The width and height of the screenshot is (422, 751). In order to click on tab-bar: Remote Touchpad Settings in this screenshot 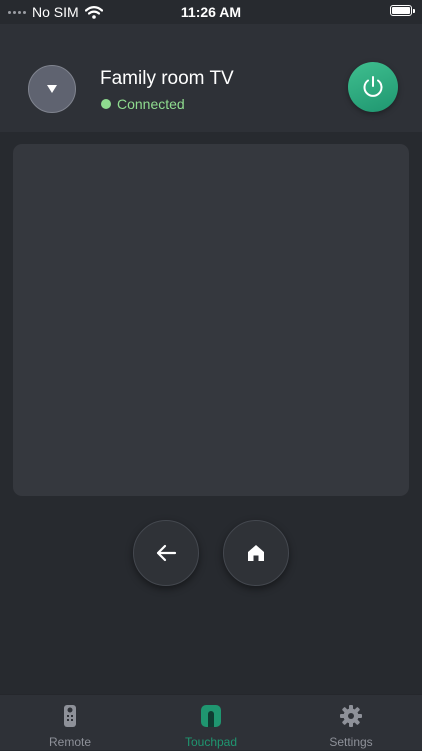, I will do `click(211, 722)`.